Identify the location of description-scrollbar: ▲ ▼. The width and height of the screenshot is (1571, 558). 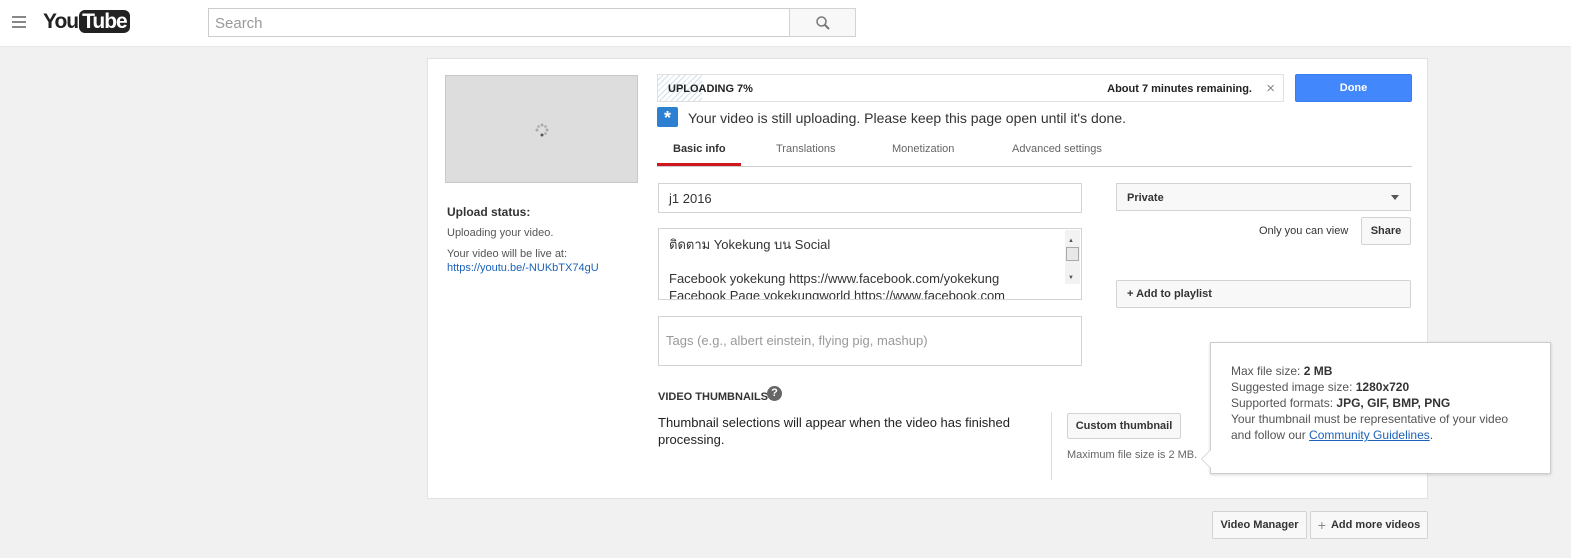
(1072, 257).